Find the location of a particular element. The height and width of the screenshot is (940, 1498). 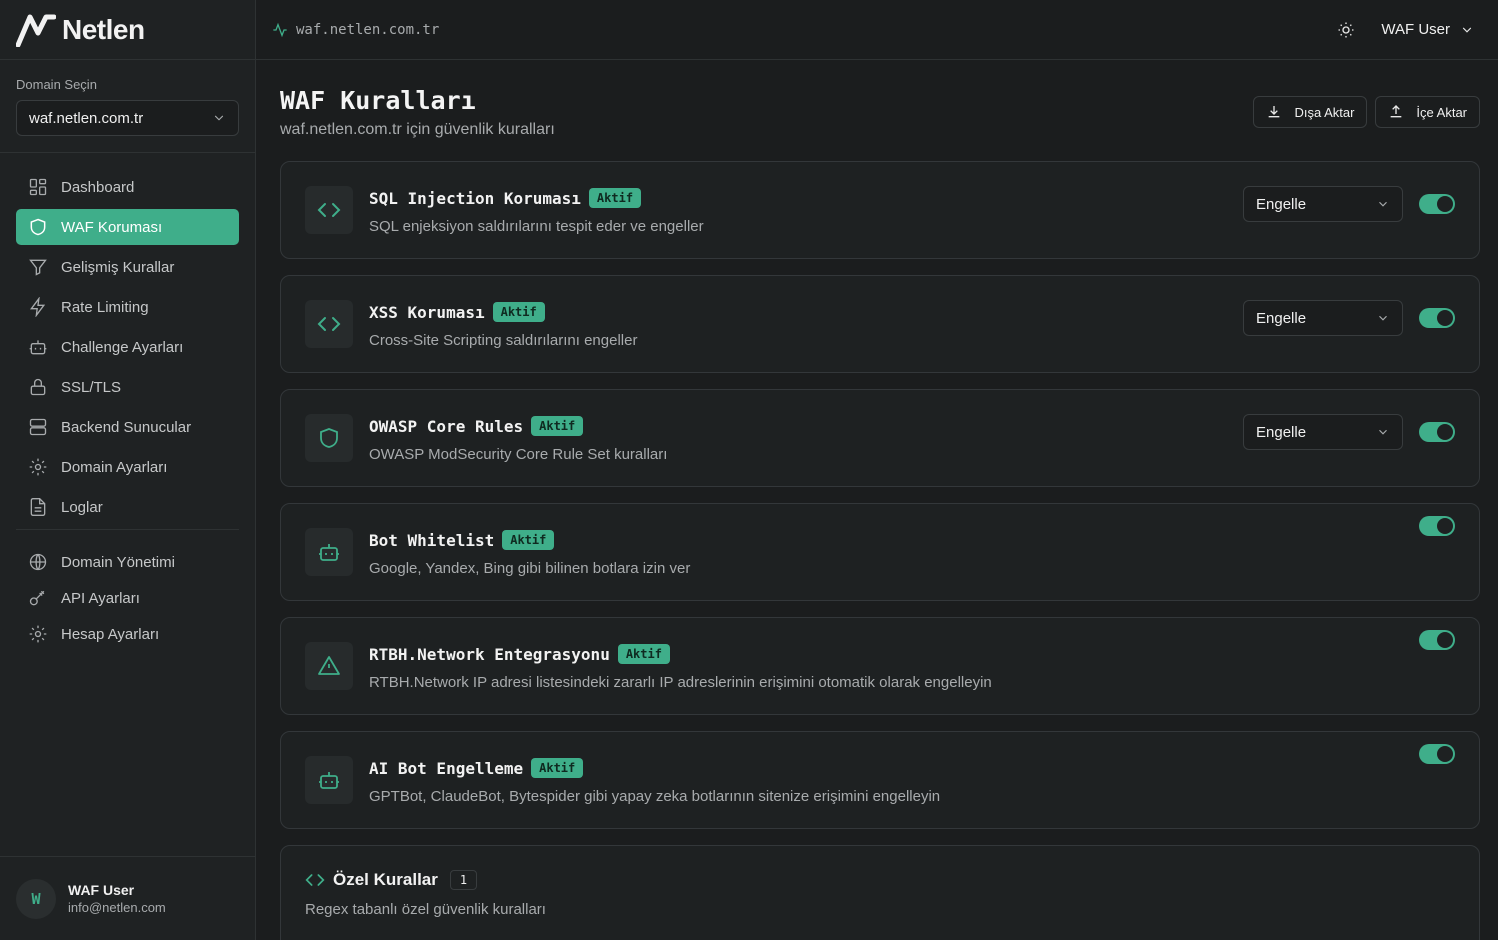

globe-icon is located at coordinates (38, 562).